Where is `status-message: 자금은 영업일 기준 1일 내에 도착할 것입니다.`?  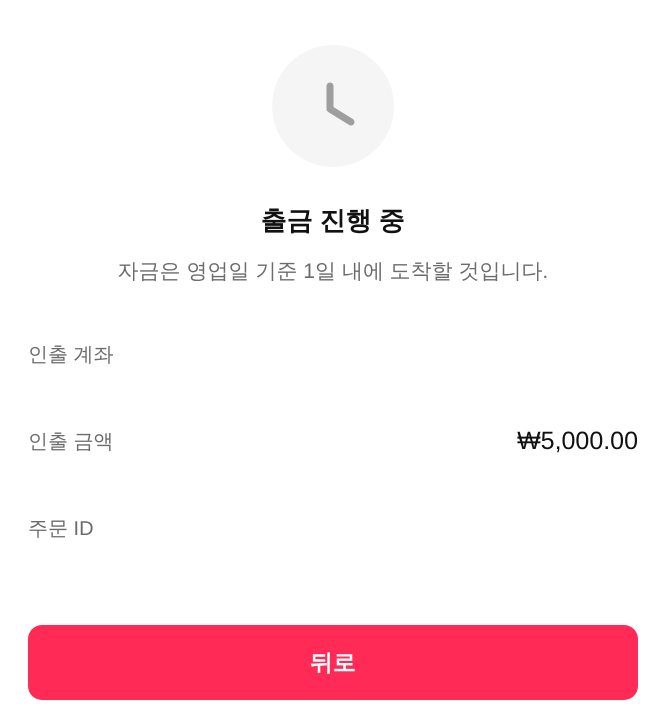
status-message: 자금은 영업일 기준 1일 내에 도착할 것입니다. is located at coordinates (333, 272).